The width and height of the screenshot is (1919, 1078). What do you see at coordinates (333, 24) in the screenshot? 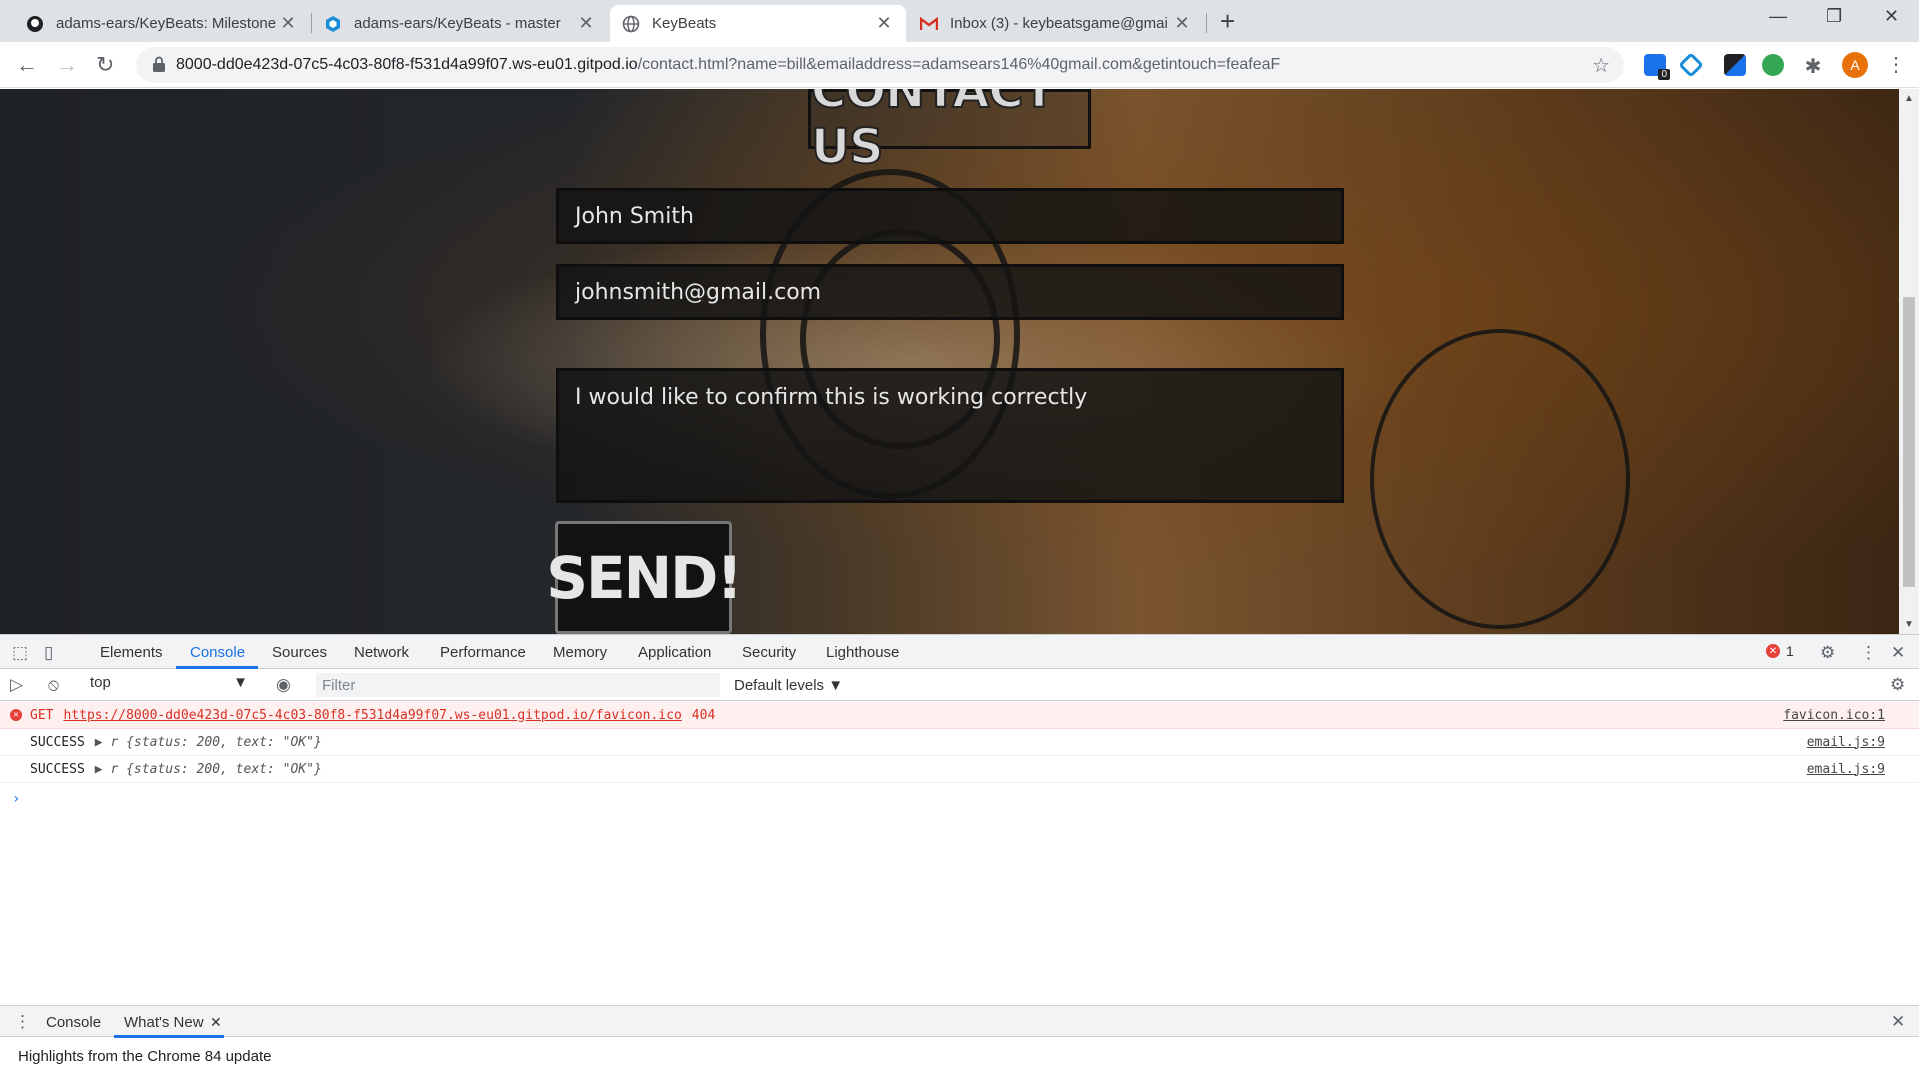
I see `gitpod-icon` at bounding box center [333, 24].